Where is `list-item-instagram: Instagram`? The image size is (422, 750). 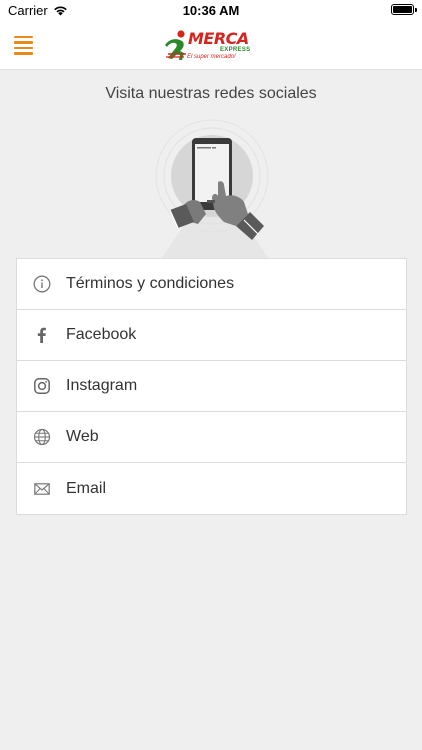 list-item-instagram: Instagram is located at coordinates (211, 386).